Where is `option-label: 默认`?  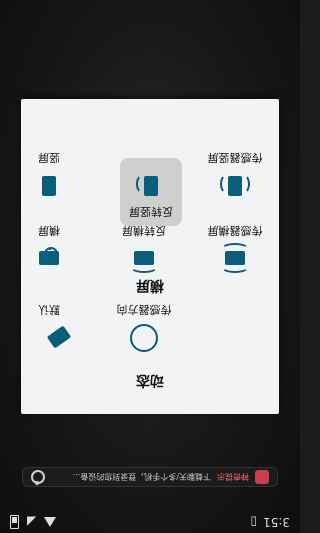
option-label: 默认 is located at coordinates (49, 309).